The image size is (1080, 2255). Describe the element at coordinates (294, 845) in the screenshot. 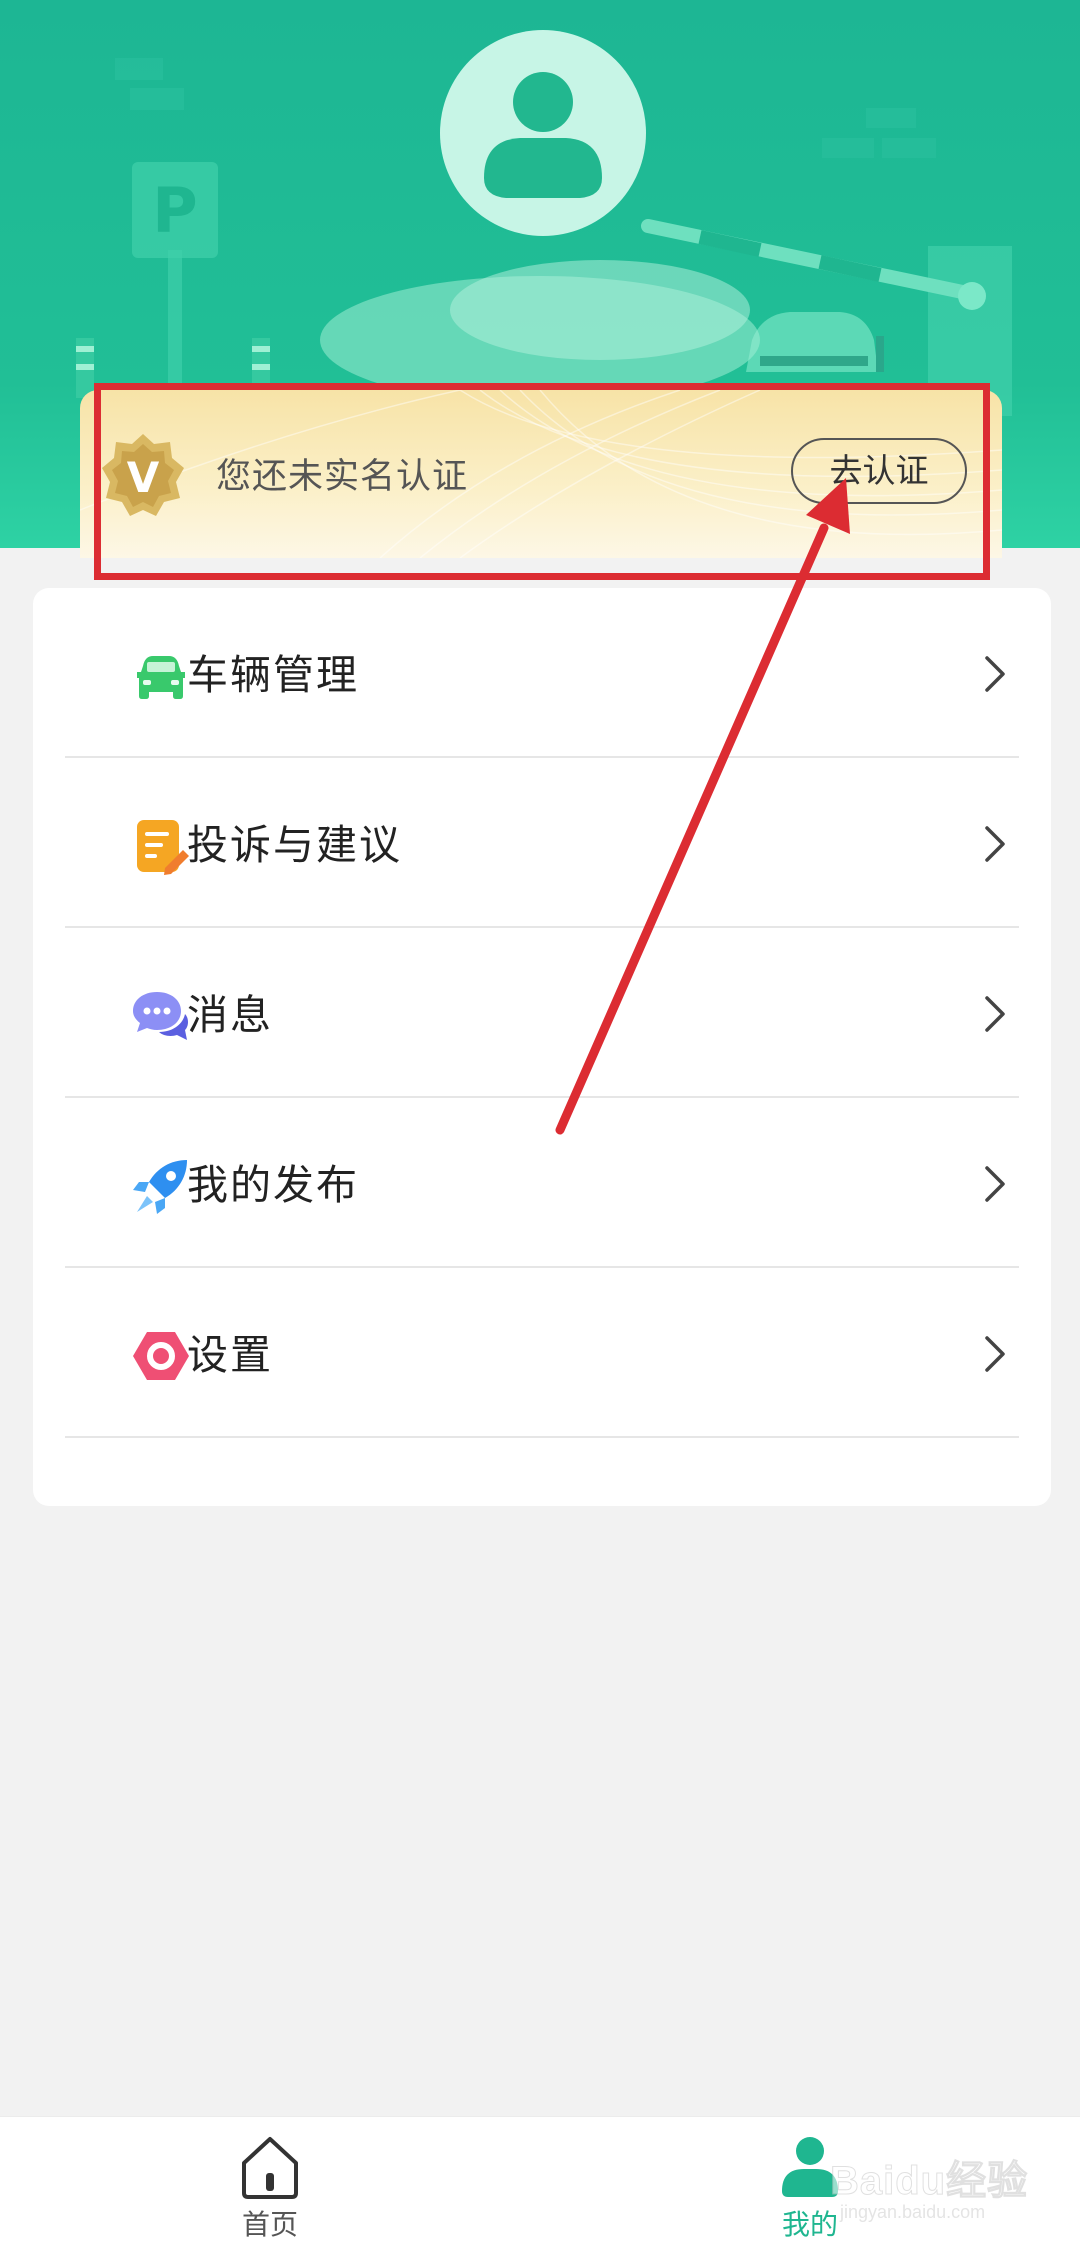

I see `menu-item-label: 投诉与建议` at that location.